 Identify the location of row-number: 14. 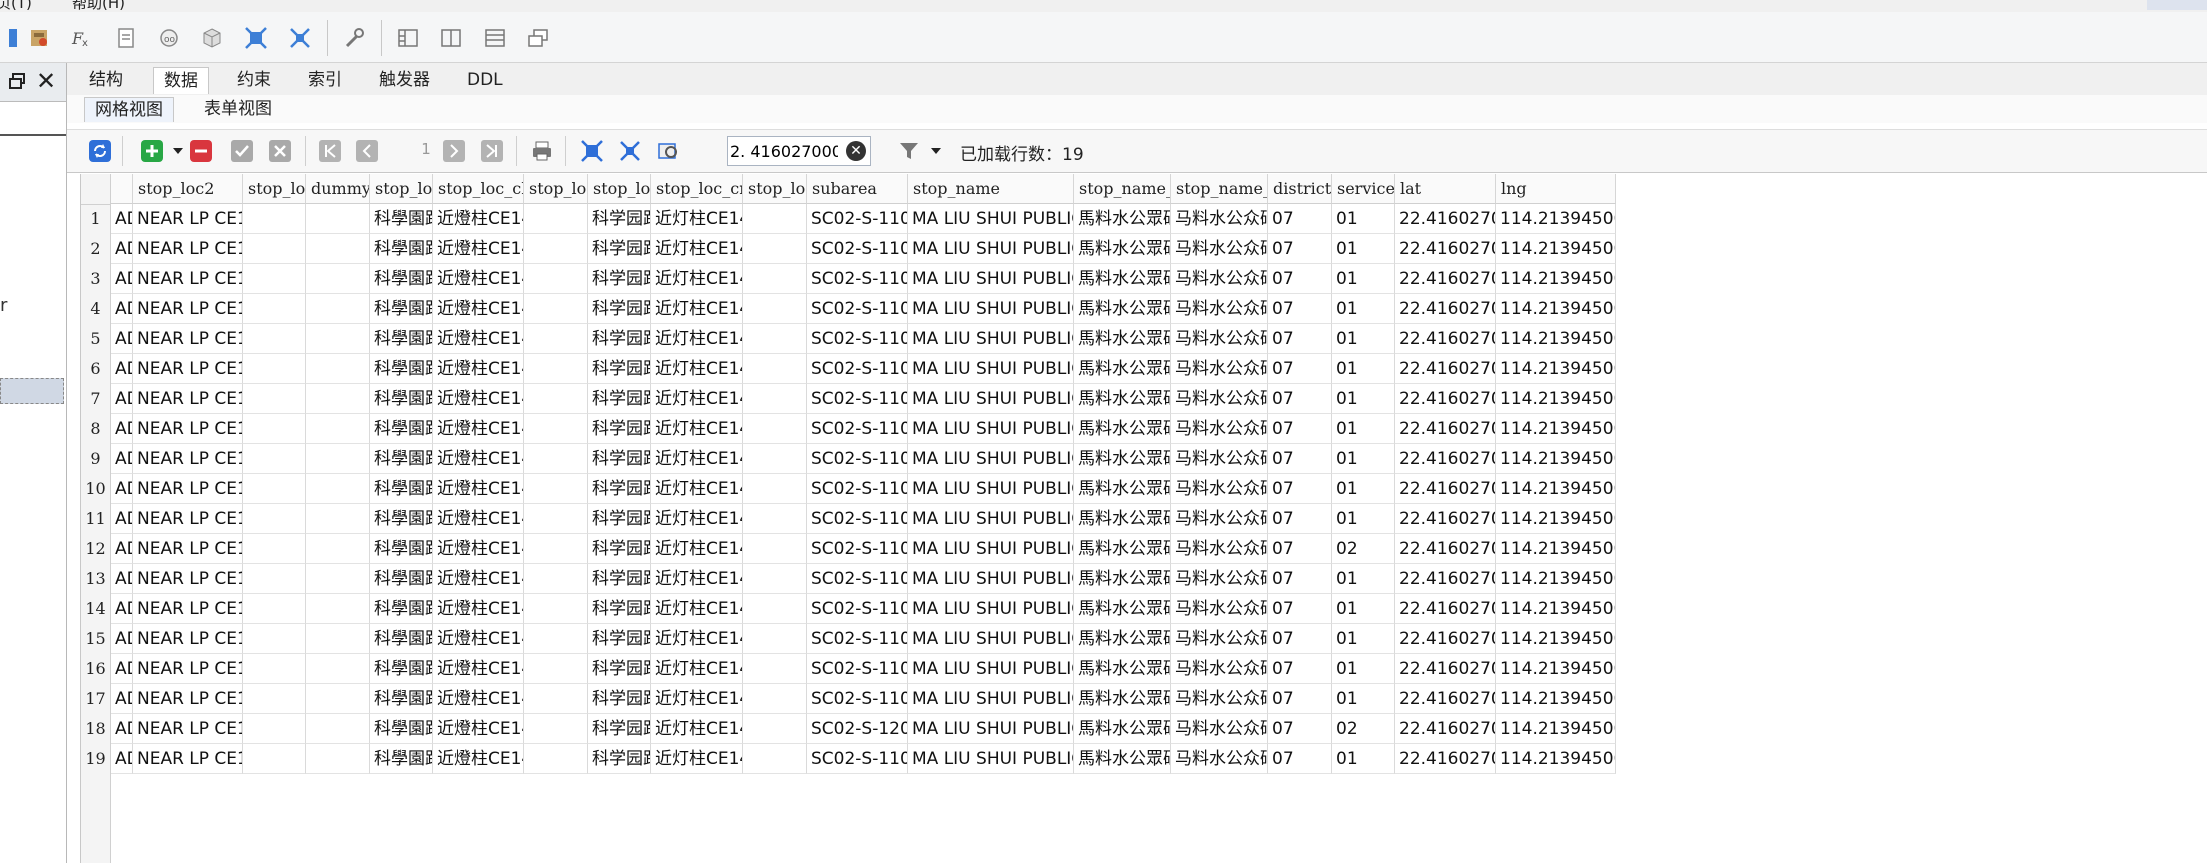
(95, 609).